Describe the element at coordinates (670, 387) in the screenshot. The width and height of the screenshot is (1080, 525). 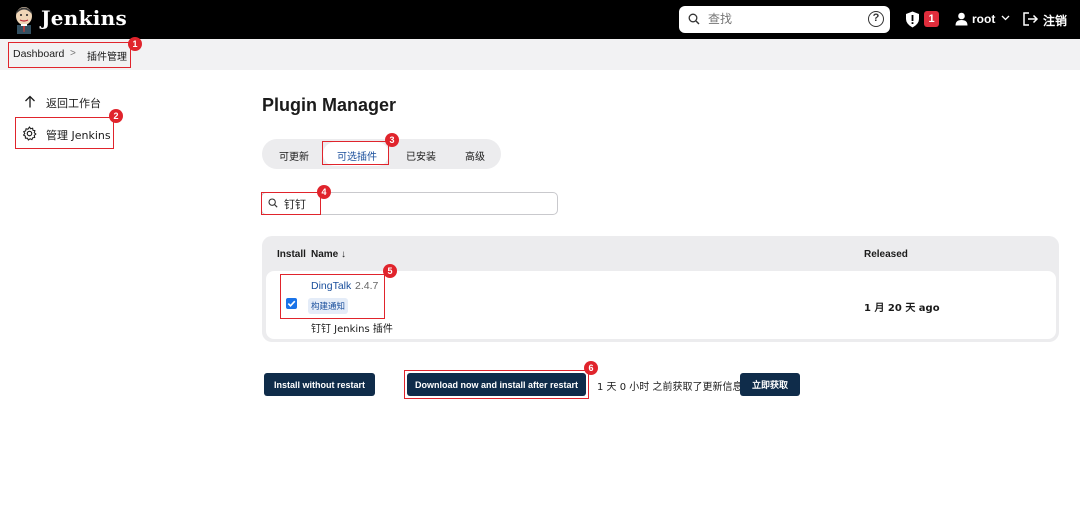
I see `update-info-text: 1 天 0 小时 之前获取了更新信息` at that location.